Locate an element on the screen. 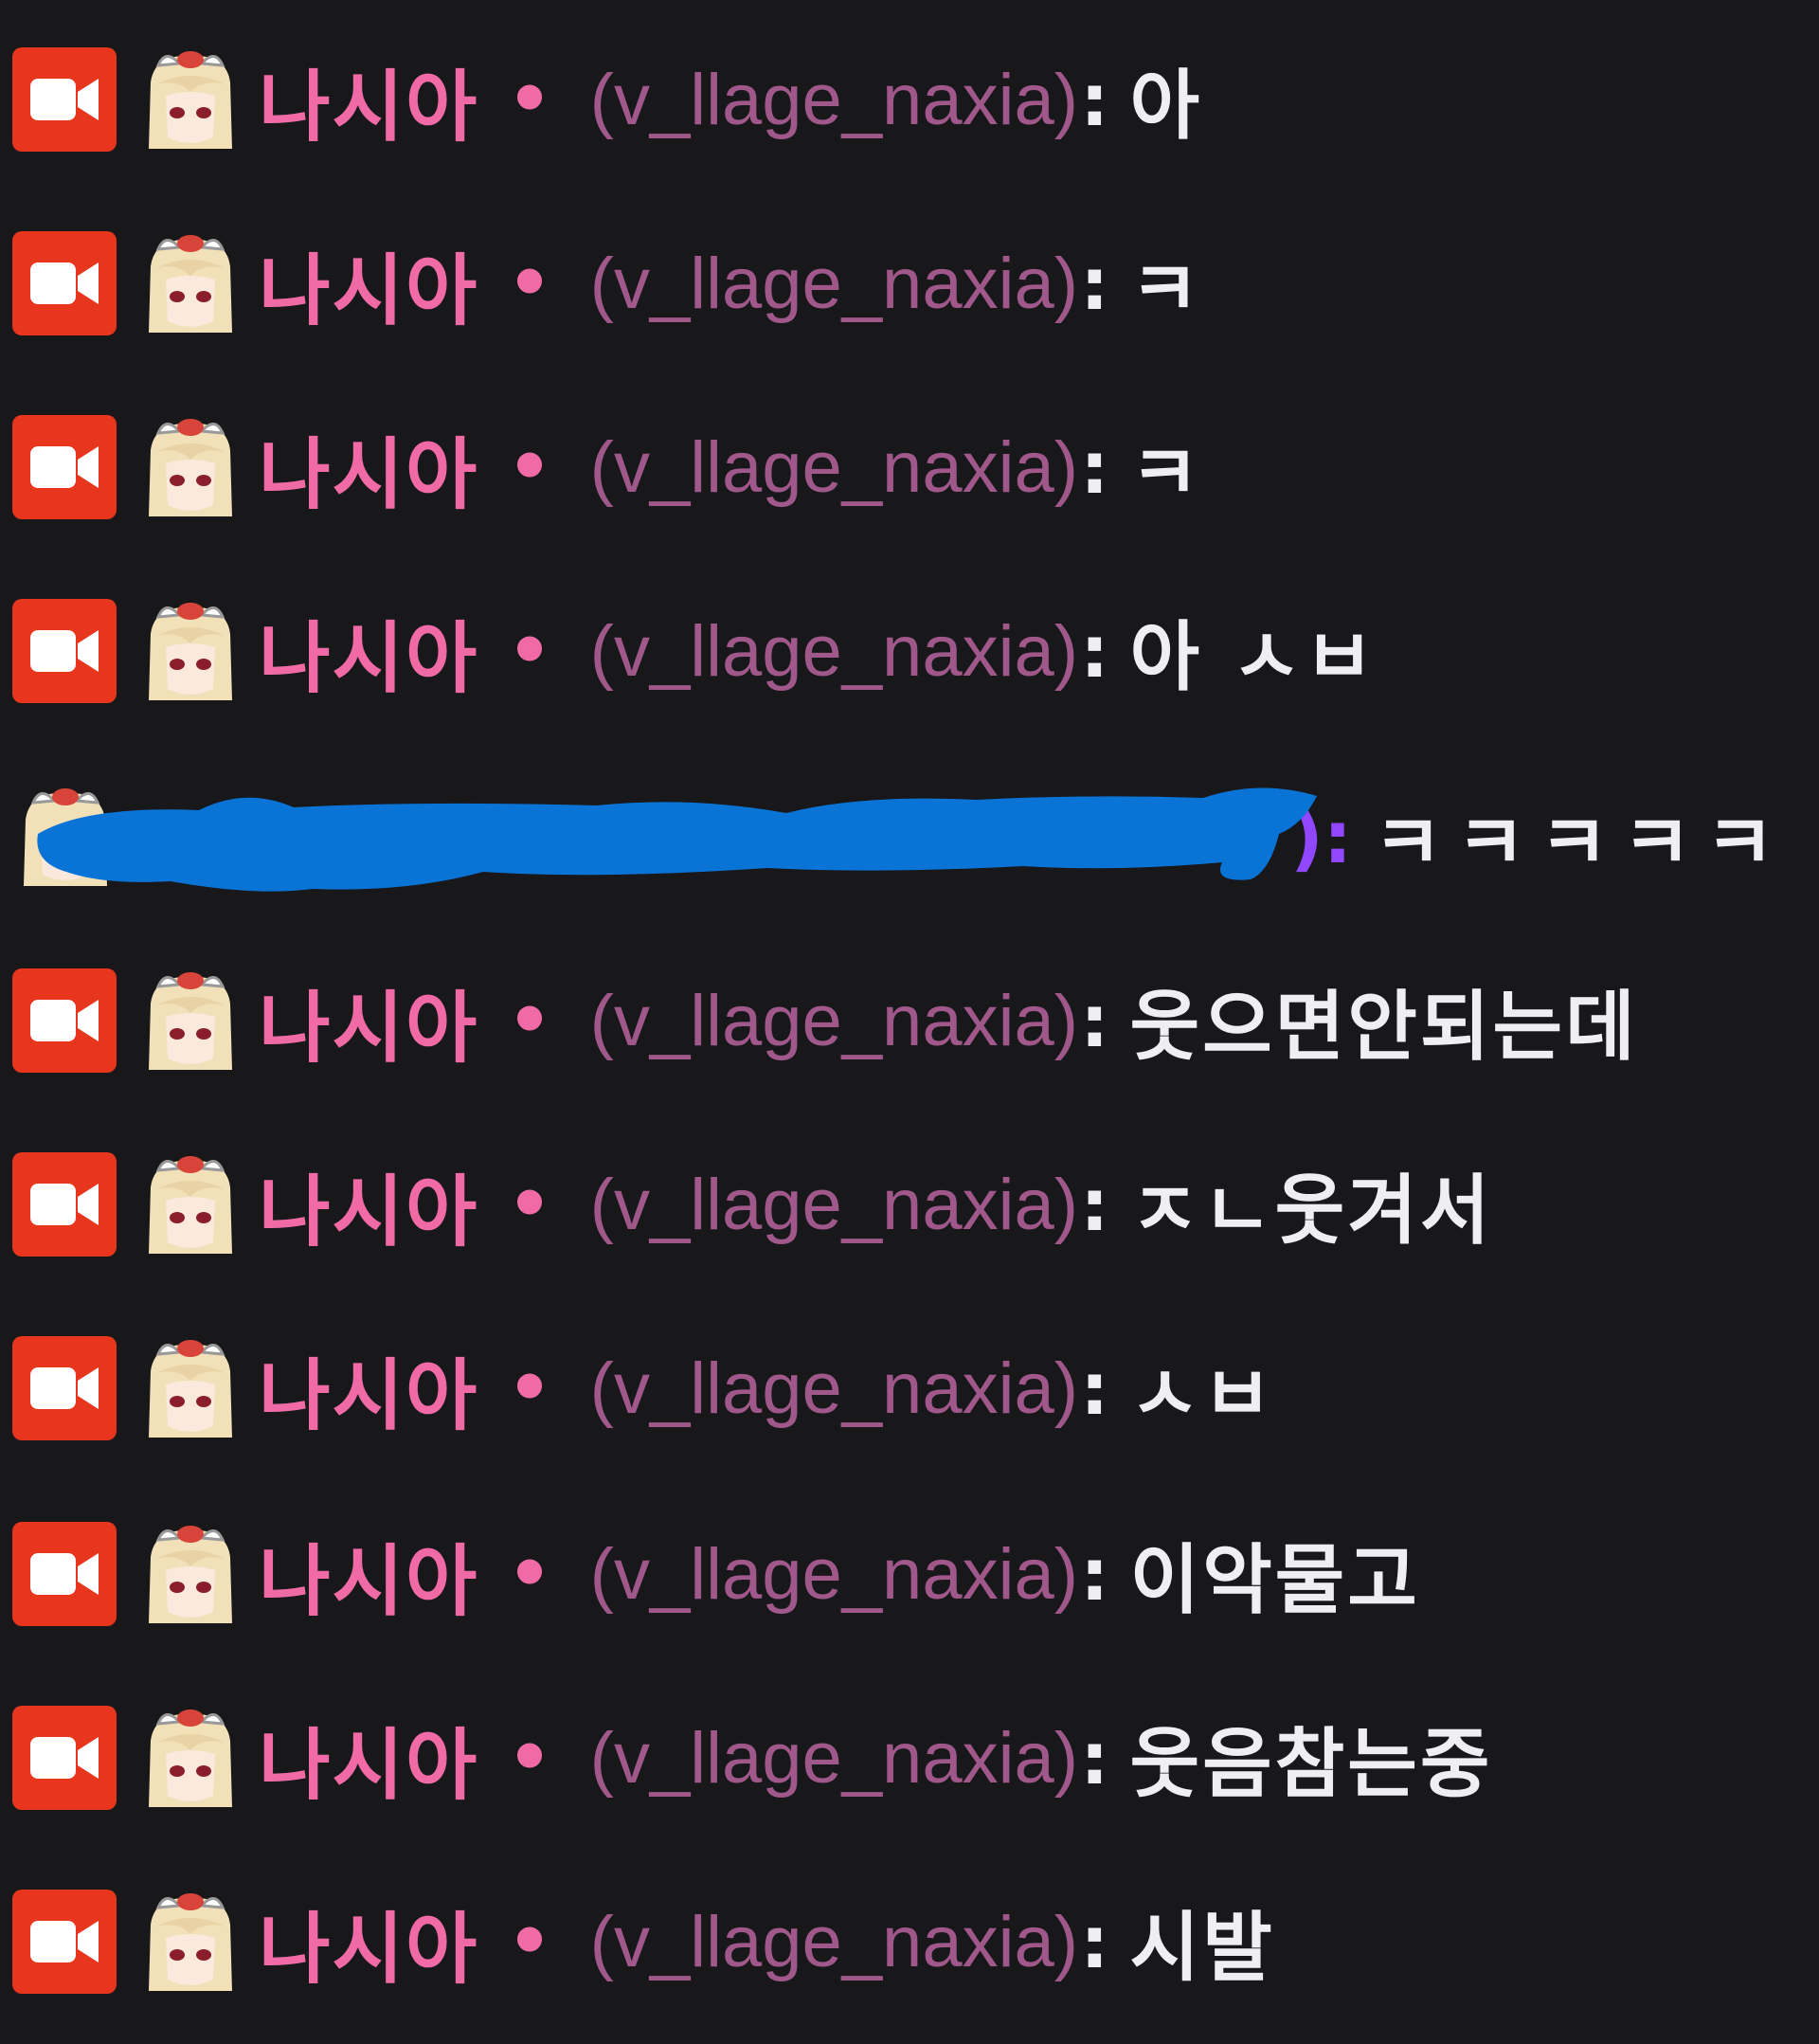 Image resolution: width=1819 pixels, height=2044 pixels. chat-message: 나시아 • (v_llage_naxia) : 웃으면안되는데 is located at coordinates (819, 1021).